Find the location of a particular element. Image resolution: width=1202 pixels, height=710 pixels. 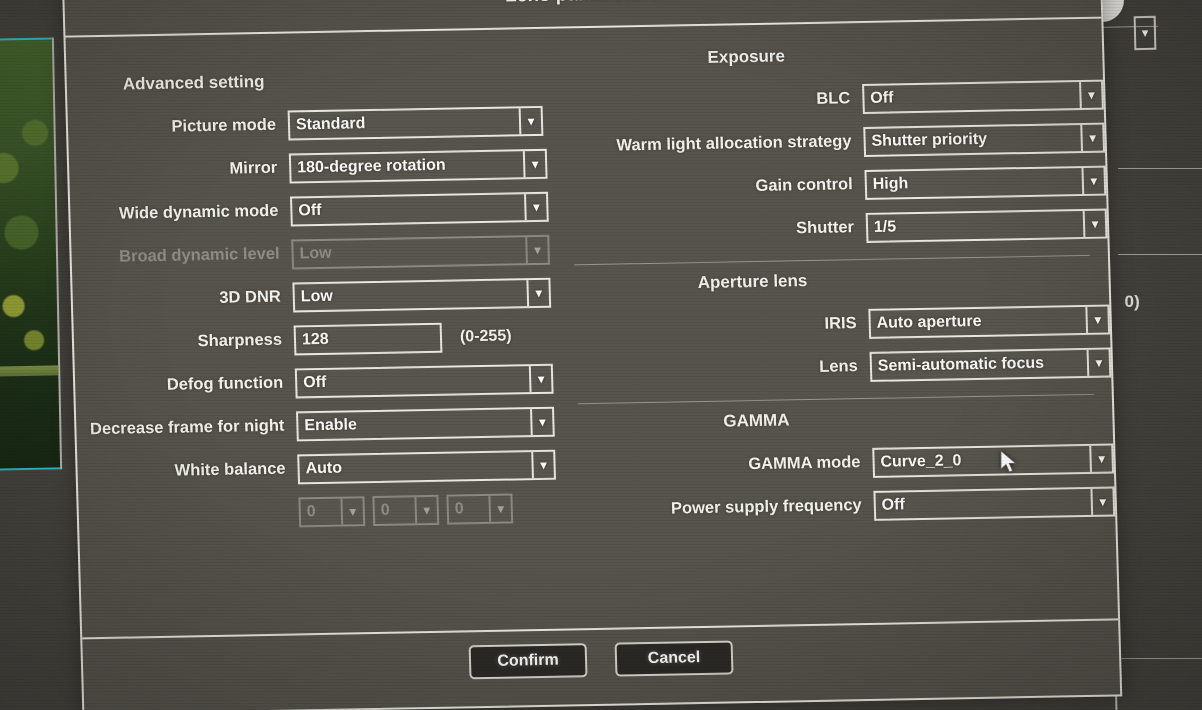

select-white-balance-gain-g: 0 ▾ is located at coordinates (406, 510).